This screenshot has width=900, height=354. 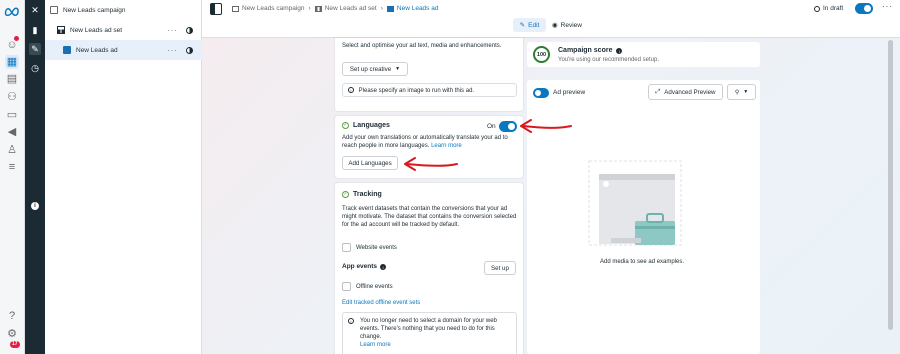 I want to click on tab-edit: ✎ Edit, so click(x=529, y=25).